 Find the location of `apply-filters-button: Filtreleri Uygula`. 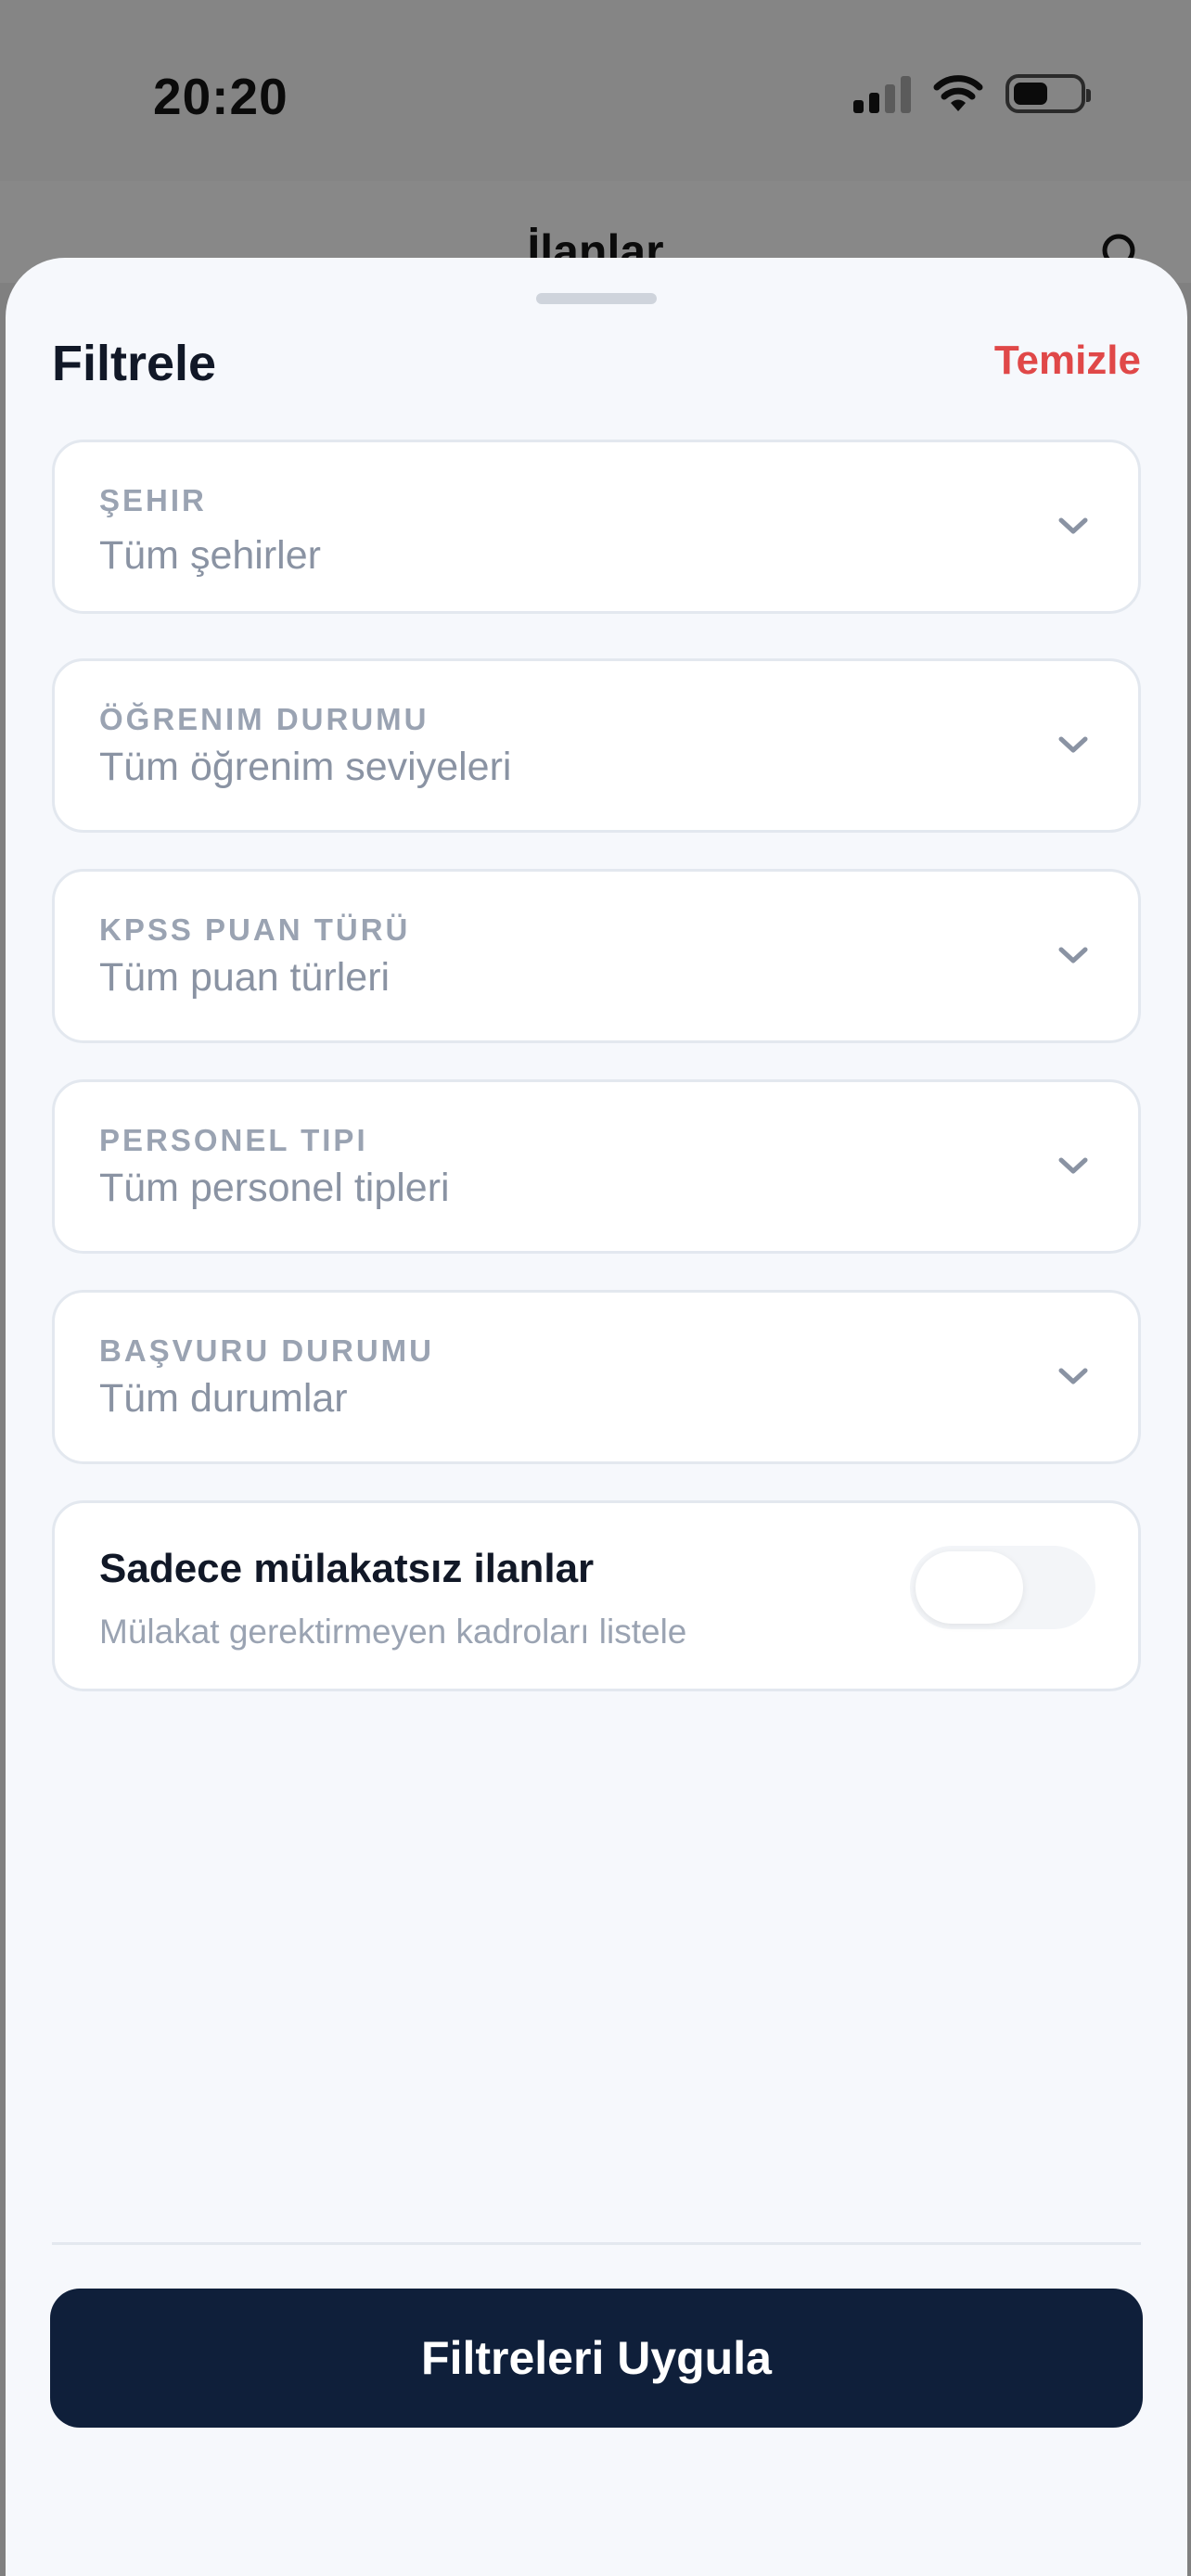

apply-filters-button: Filtreleri Uygula is located at coordinates (597, 2358).